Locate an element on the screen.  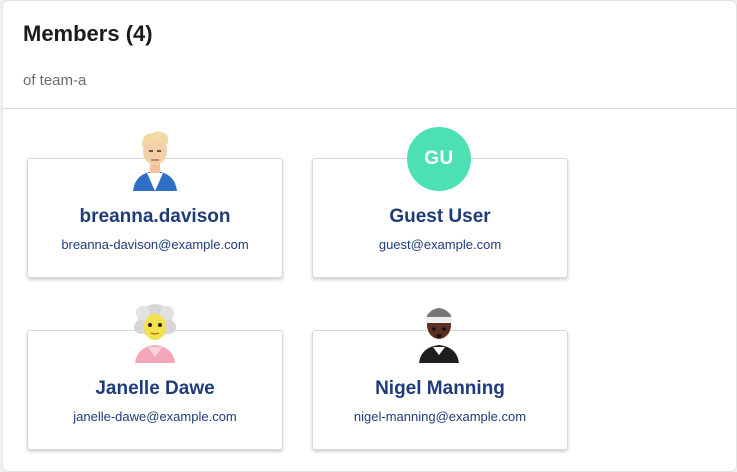
member-name: Nigel Manning is located at coordinates (440, 388).